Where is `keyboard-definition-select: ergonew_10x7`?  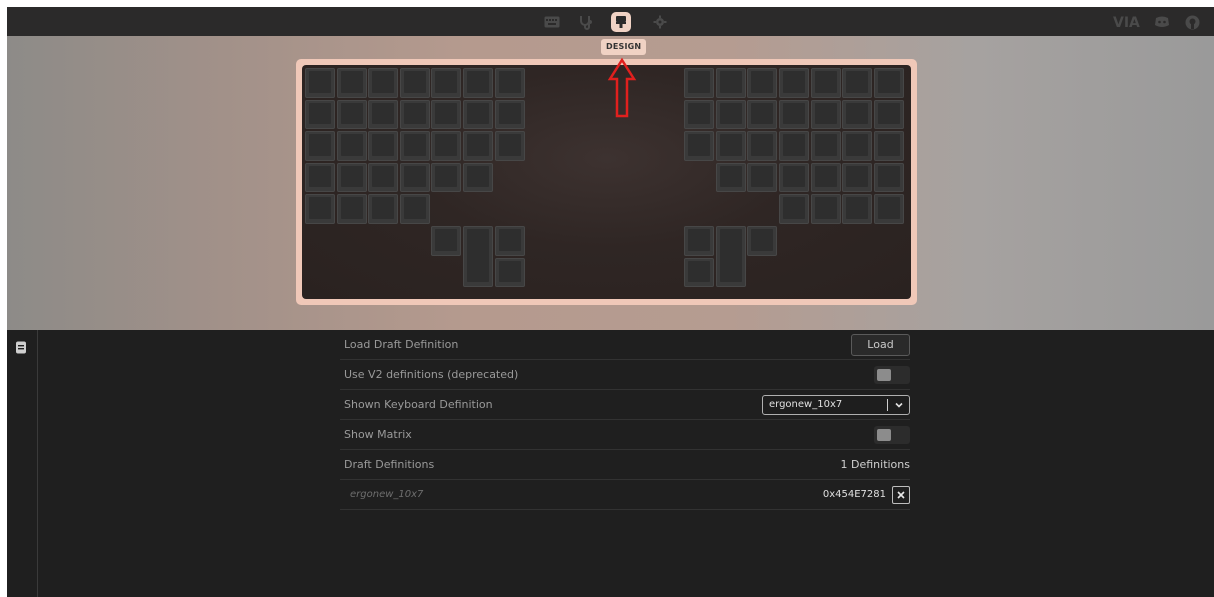 keyboard-definition-select: ergonew_10x7 is located at coordinates (836, 405).